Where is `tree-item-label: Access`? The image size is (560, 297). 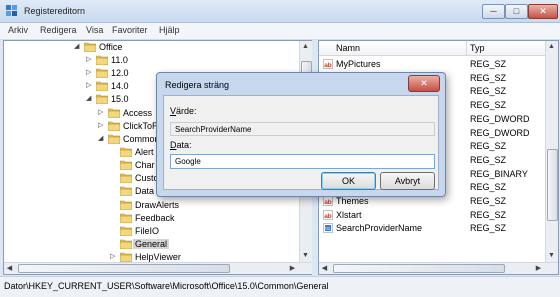
tree-item-label: Access is located at coordinates (138, 113).